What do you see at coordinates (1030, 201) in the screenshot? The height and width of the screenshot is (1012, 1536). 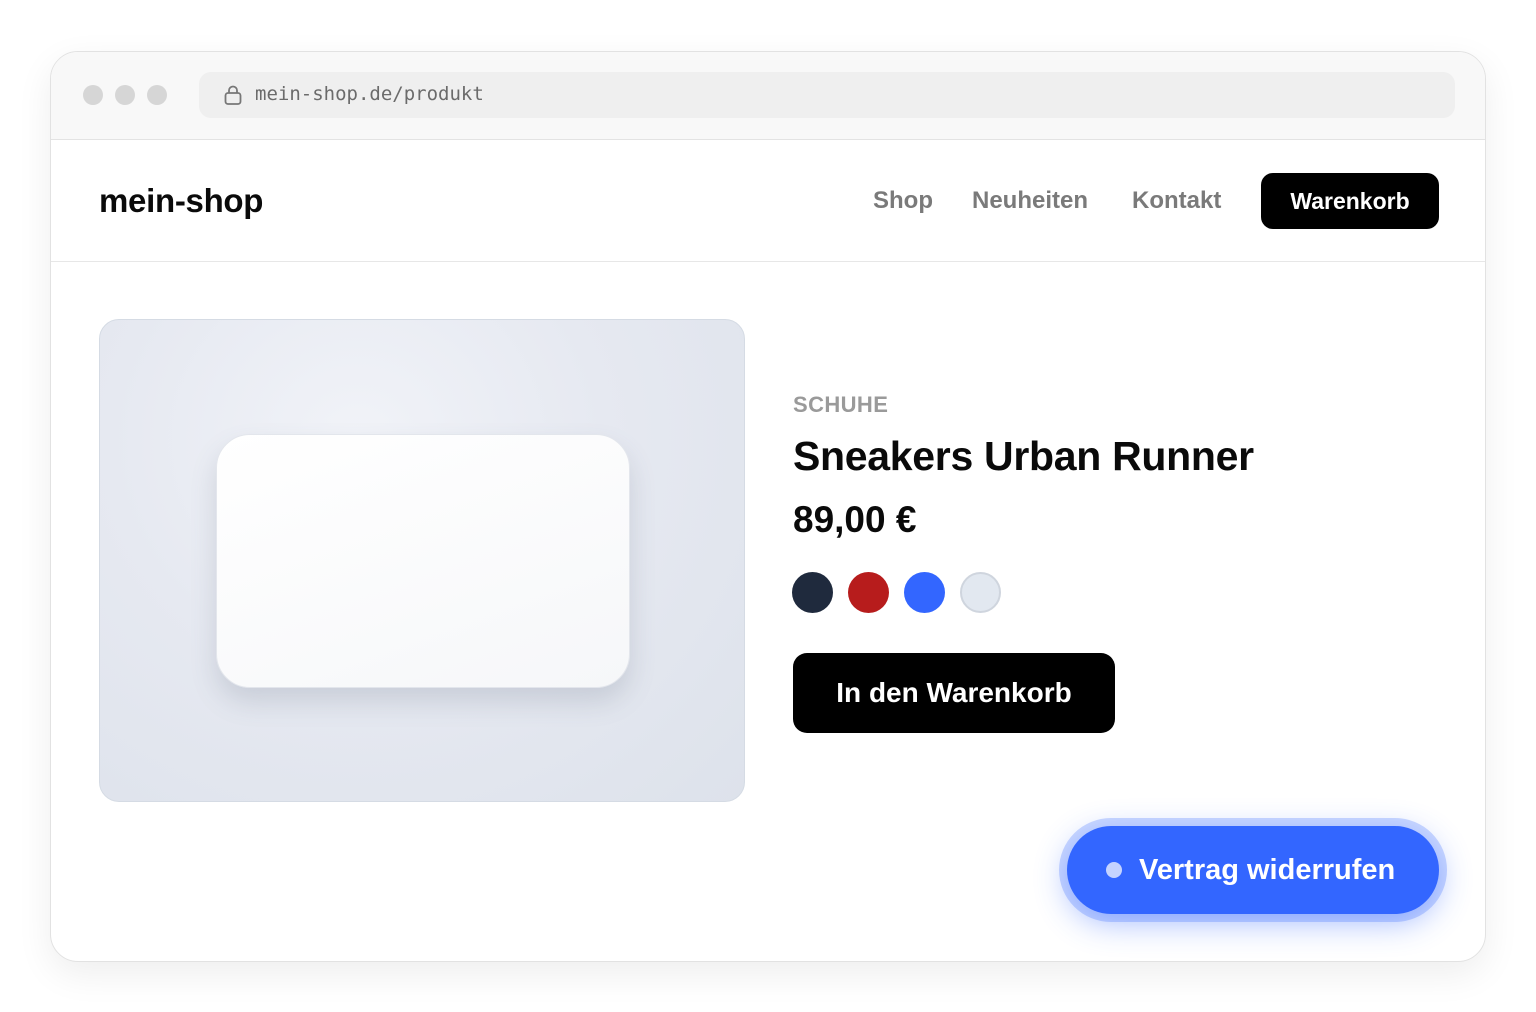 I see `nav-link-neuheiten: Neuheiten` at bounding box center [1030, 201].